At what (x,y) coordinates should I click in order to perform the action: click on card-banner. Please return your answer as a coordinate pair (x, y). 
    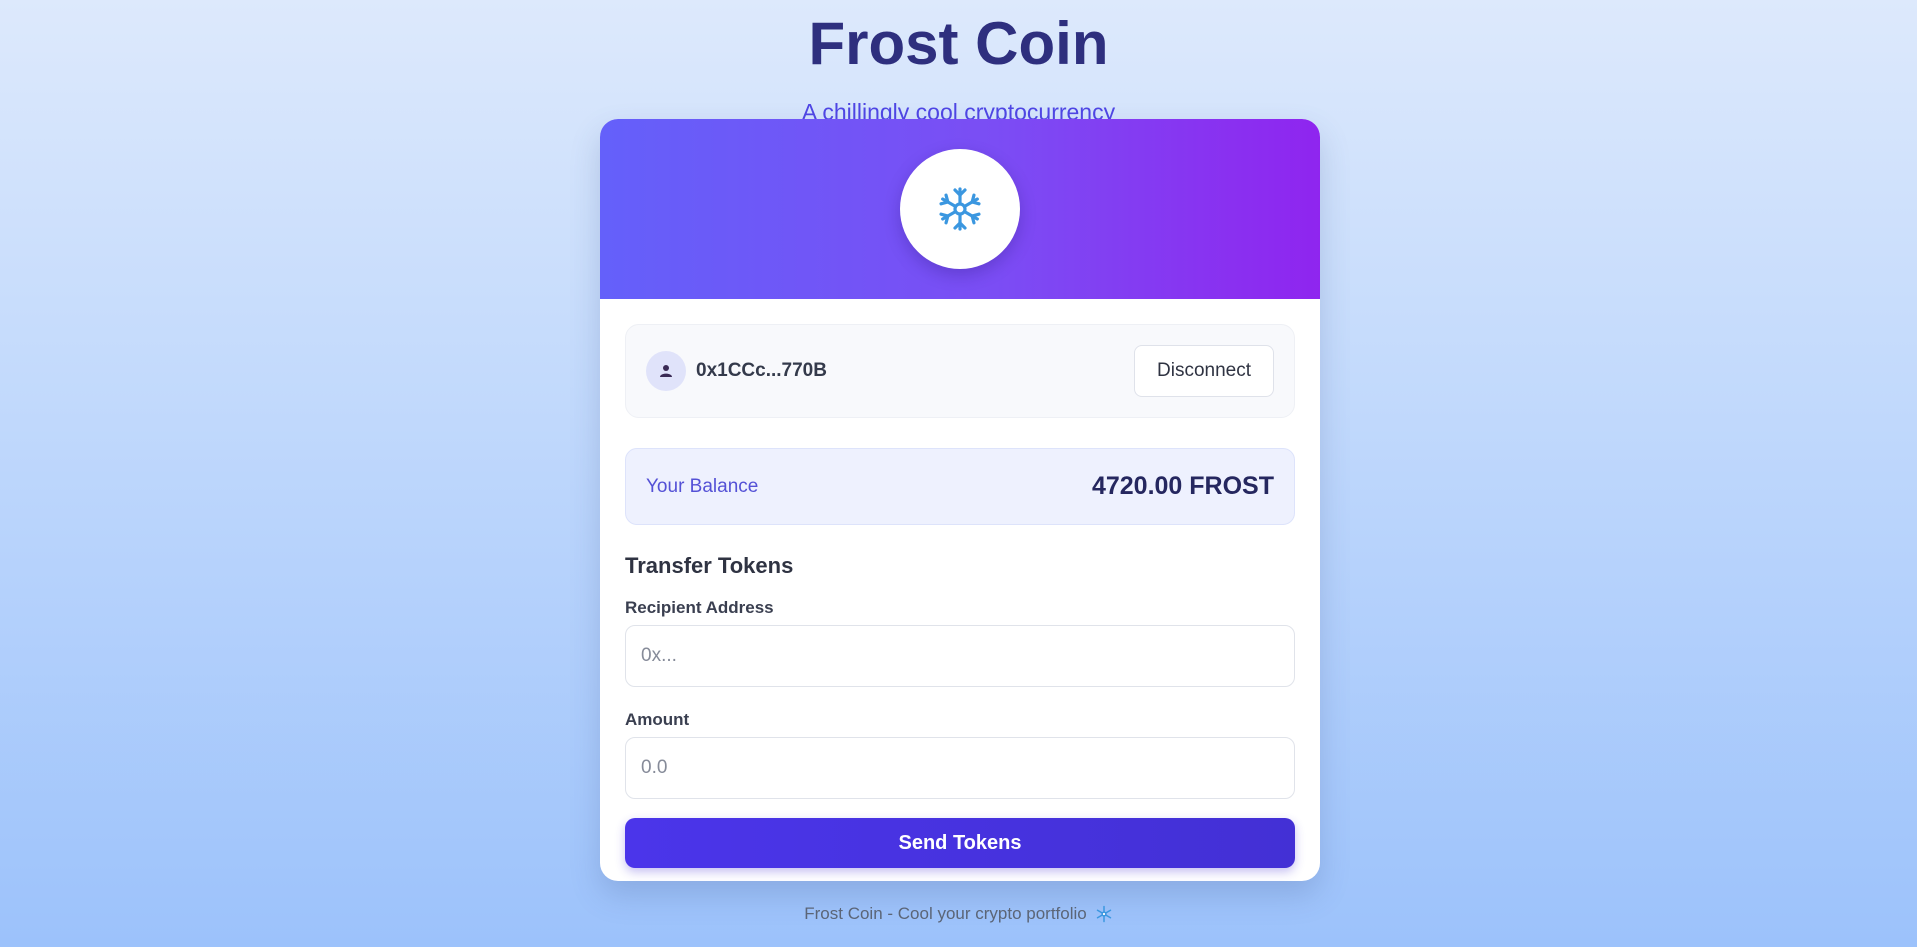
    Looking at the image, I should click on (960, 209).